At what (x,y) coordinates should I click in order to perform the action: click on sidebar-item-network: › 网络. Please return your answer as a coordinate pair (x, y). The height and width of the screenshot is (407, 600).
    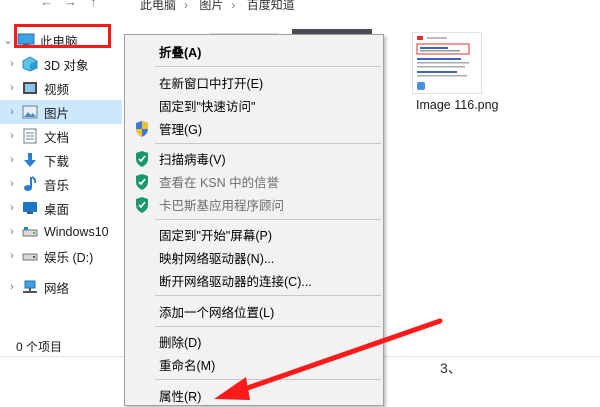
    Looking at the image, I should click on (61, 287).